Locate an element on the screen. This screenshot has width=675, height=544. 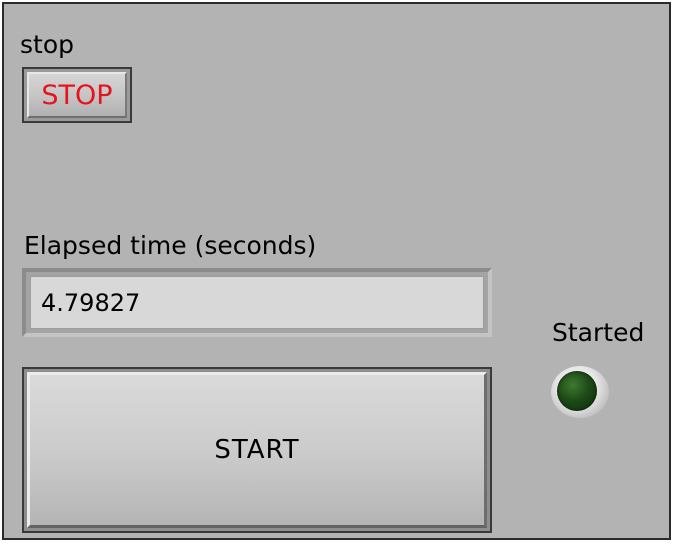
elapsed-time-value: 4.79827 is located at coordinates (91, 302).